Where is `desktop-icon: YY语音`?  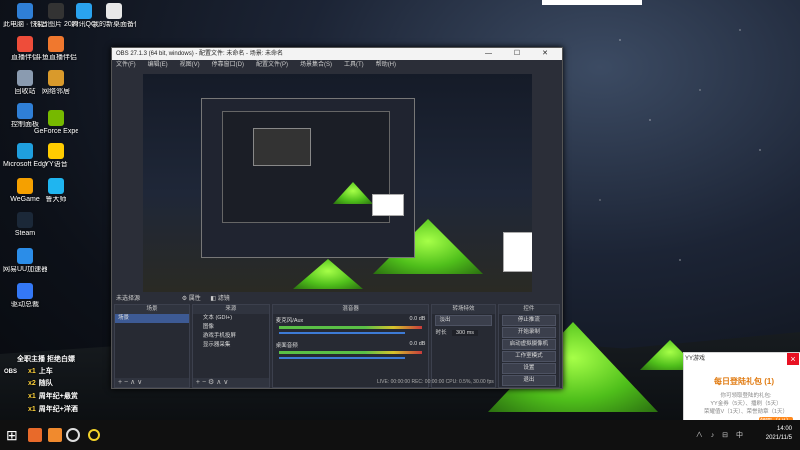 desktop-icon: YY语音 is located at coordinates (56, 156).